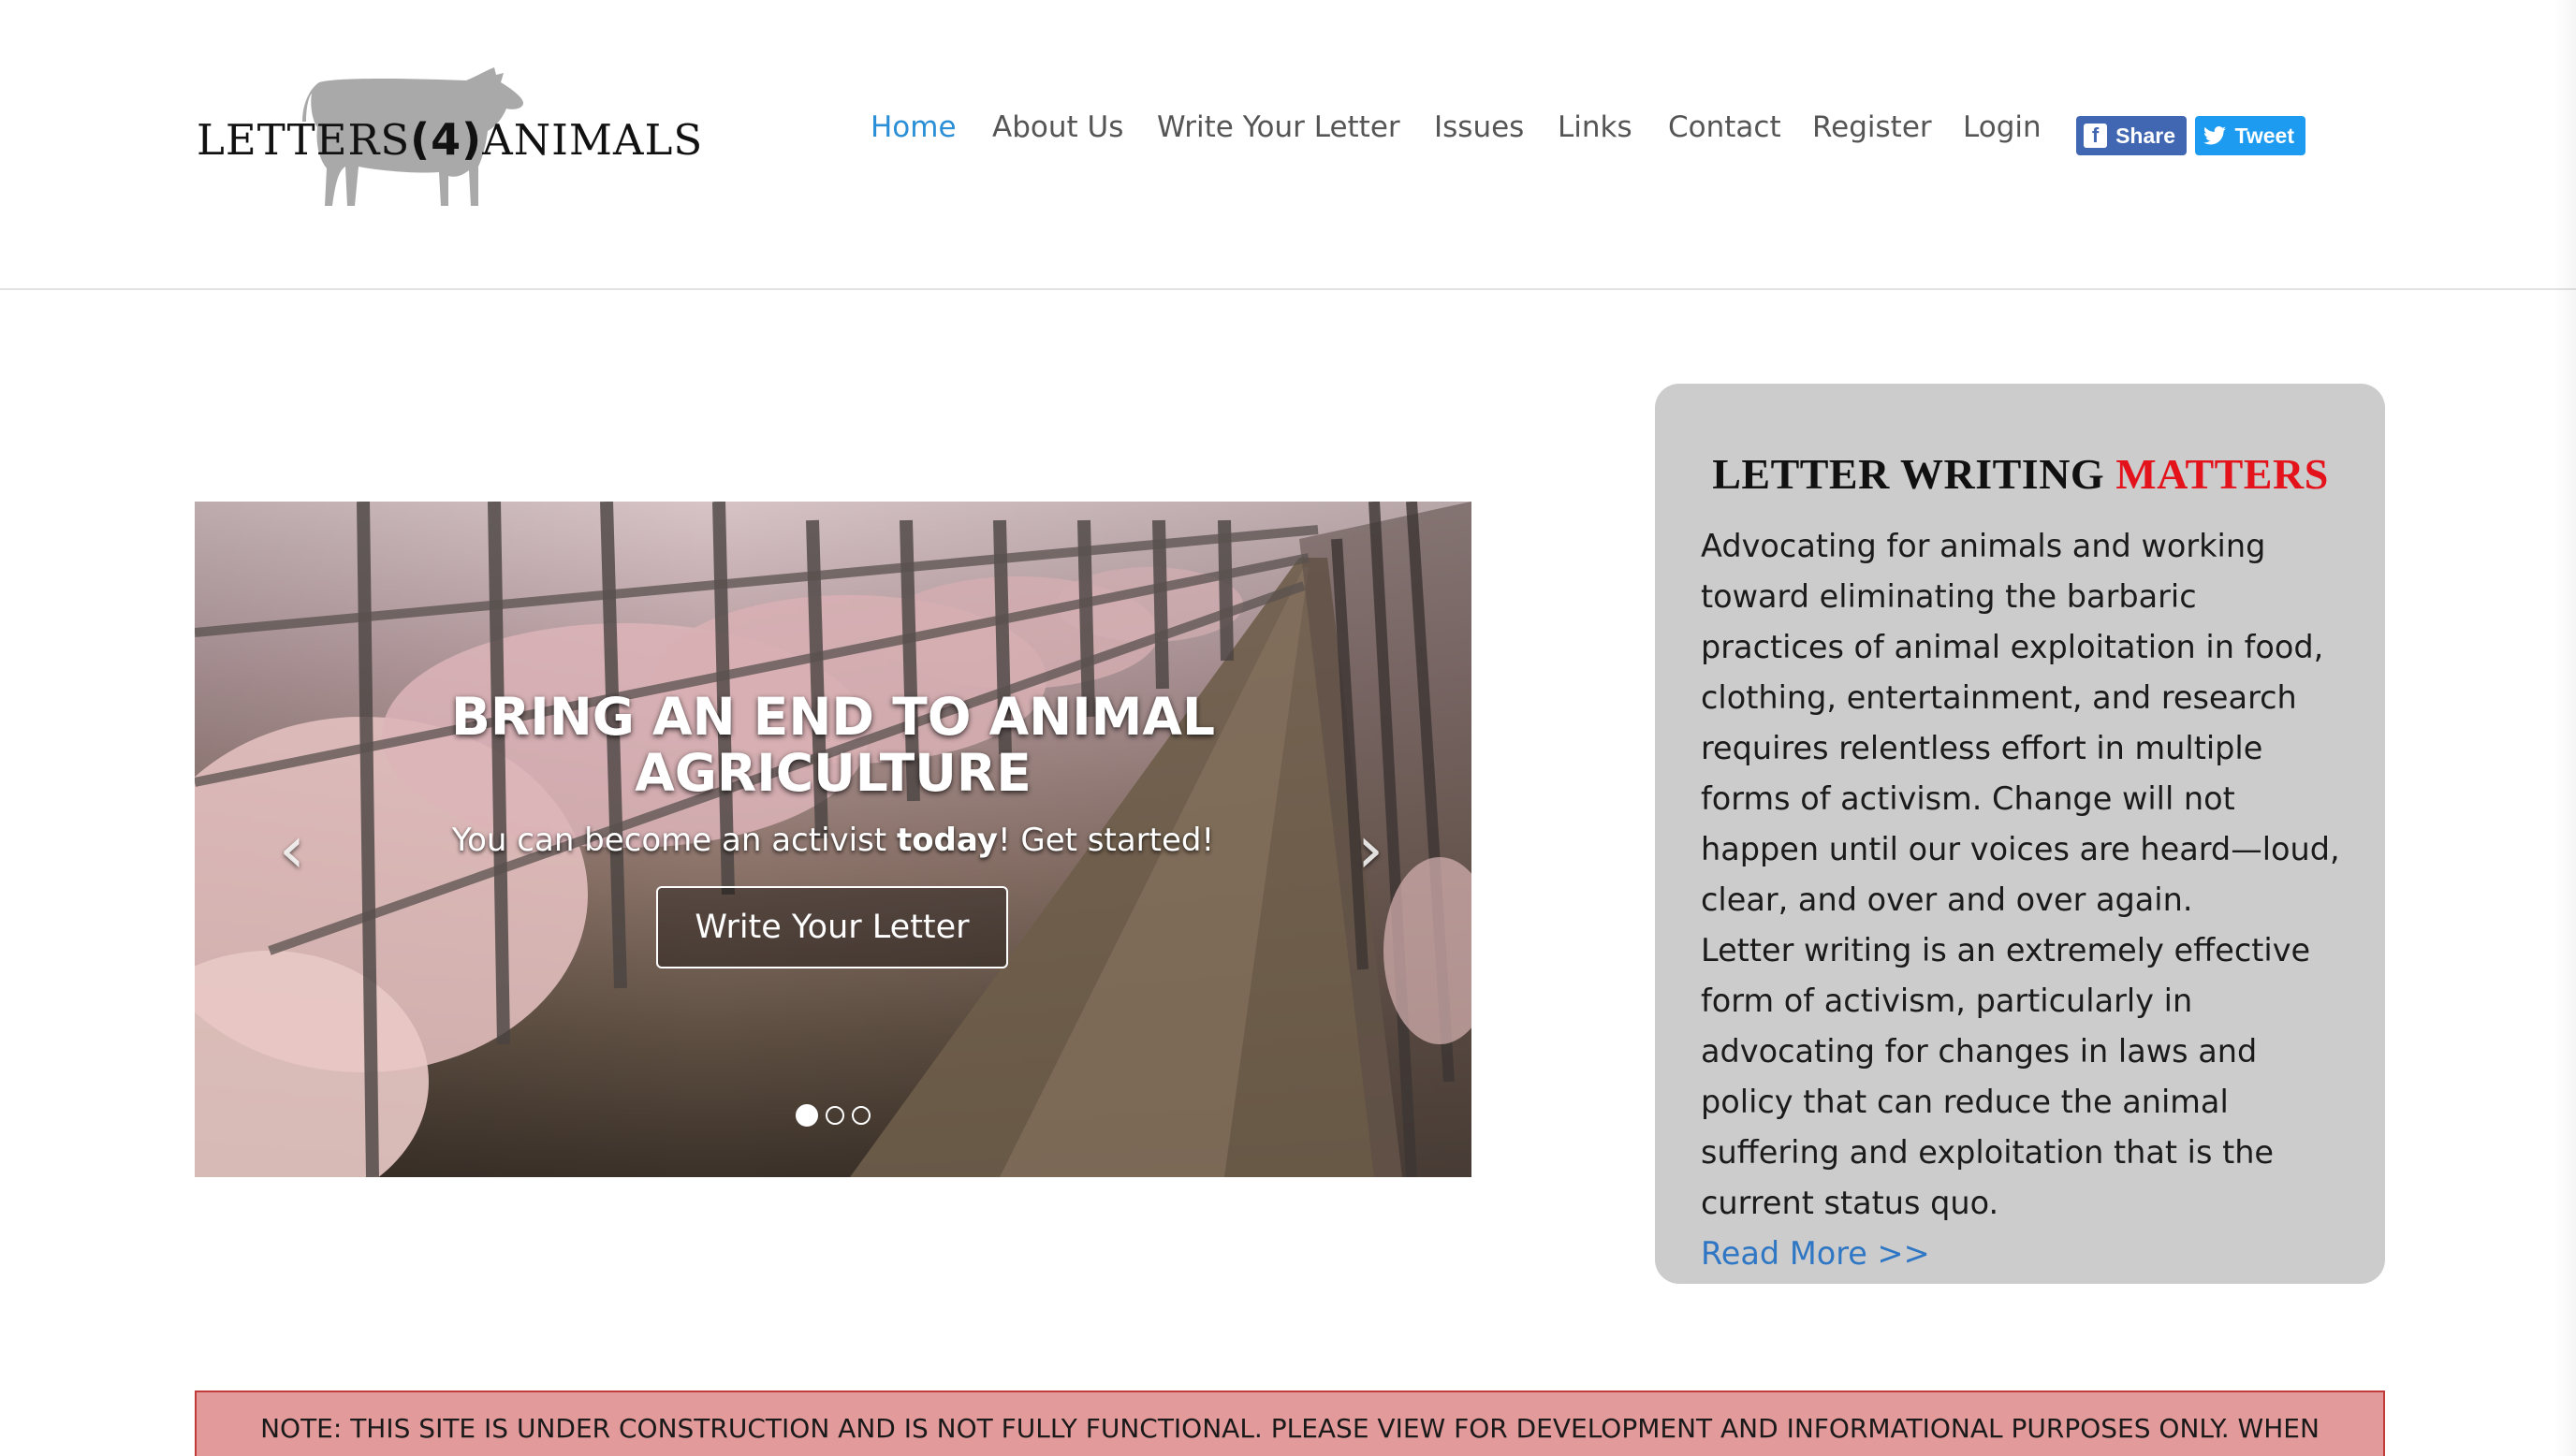 Image resolution: width=2576 pixels, height=1456 pixels. I want to click on facebook-icon: f, so click(2096, 136).